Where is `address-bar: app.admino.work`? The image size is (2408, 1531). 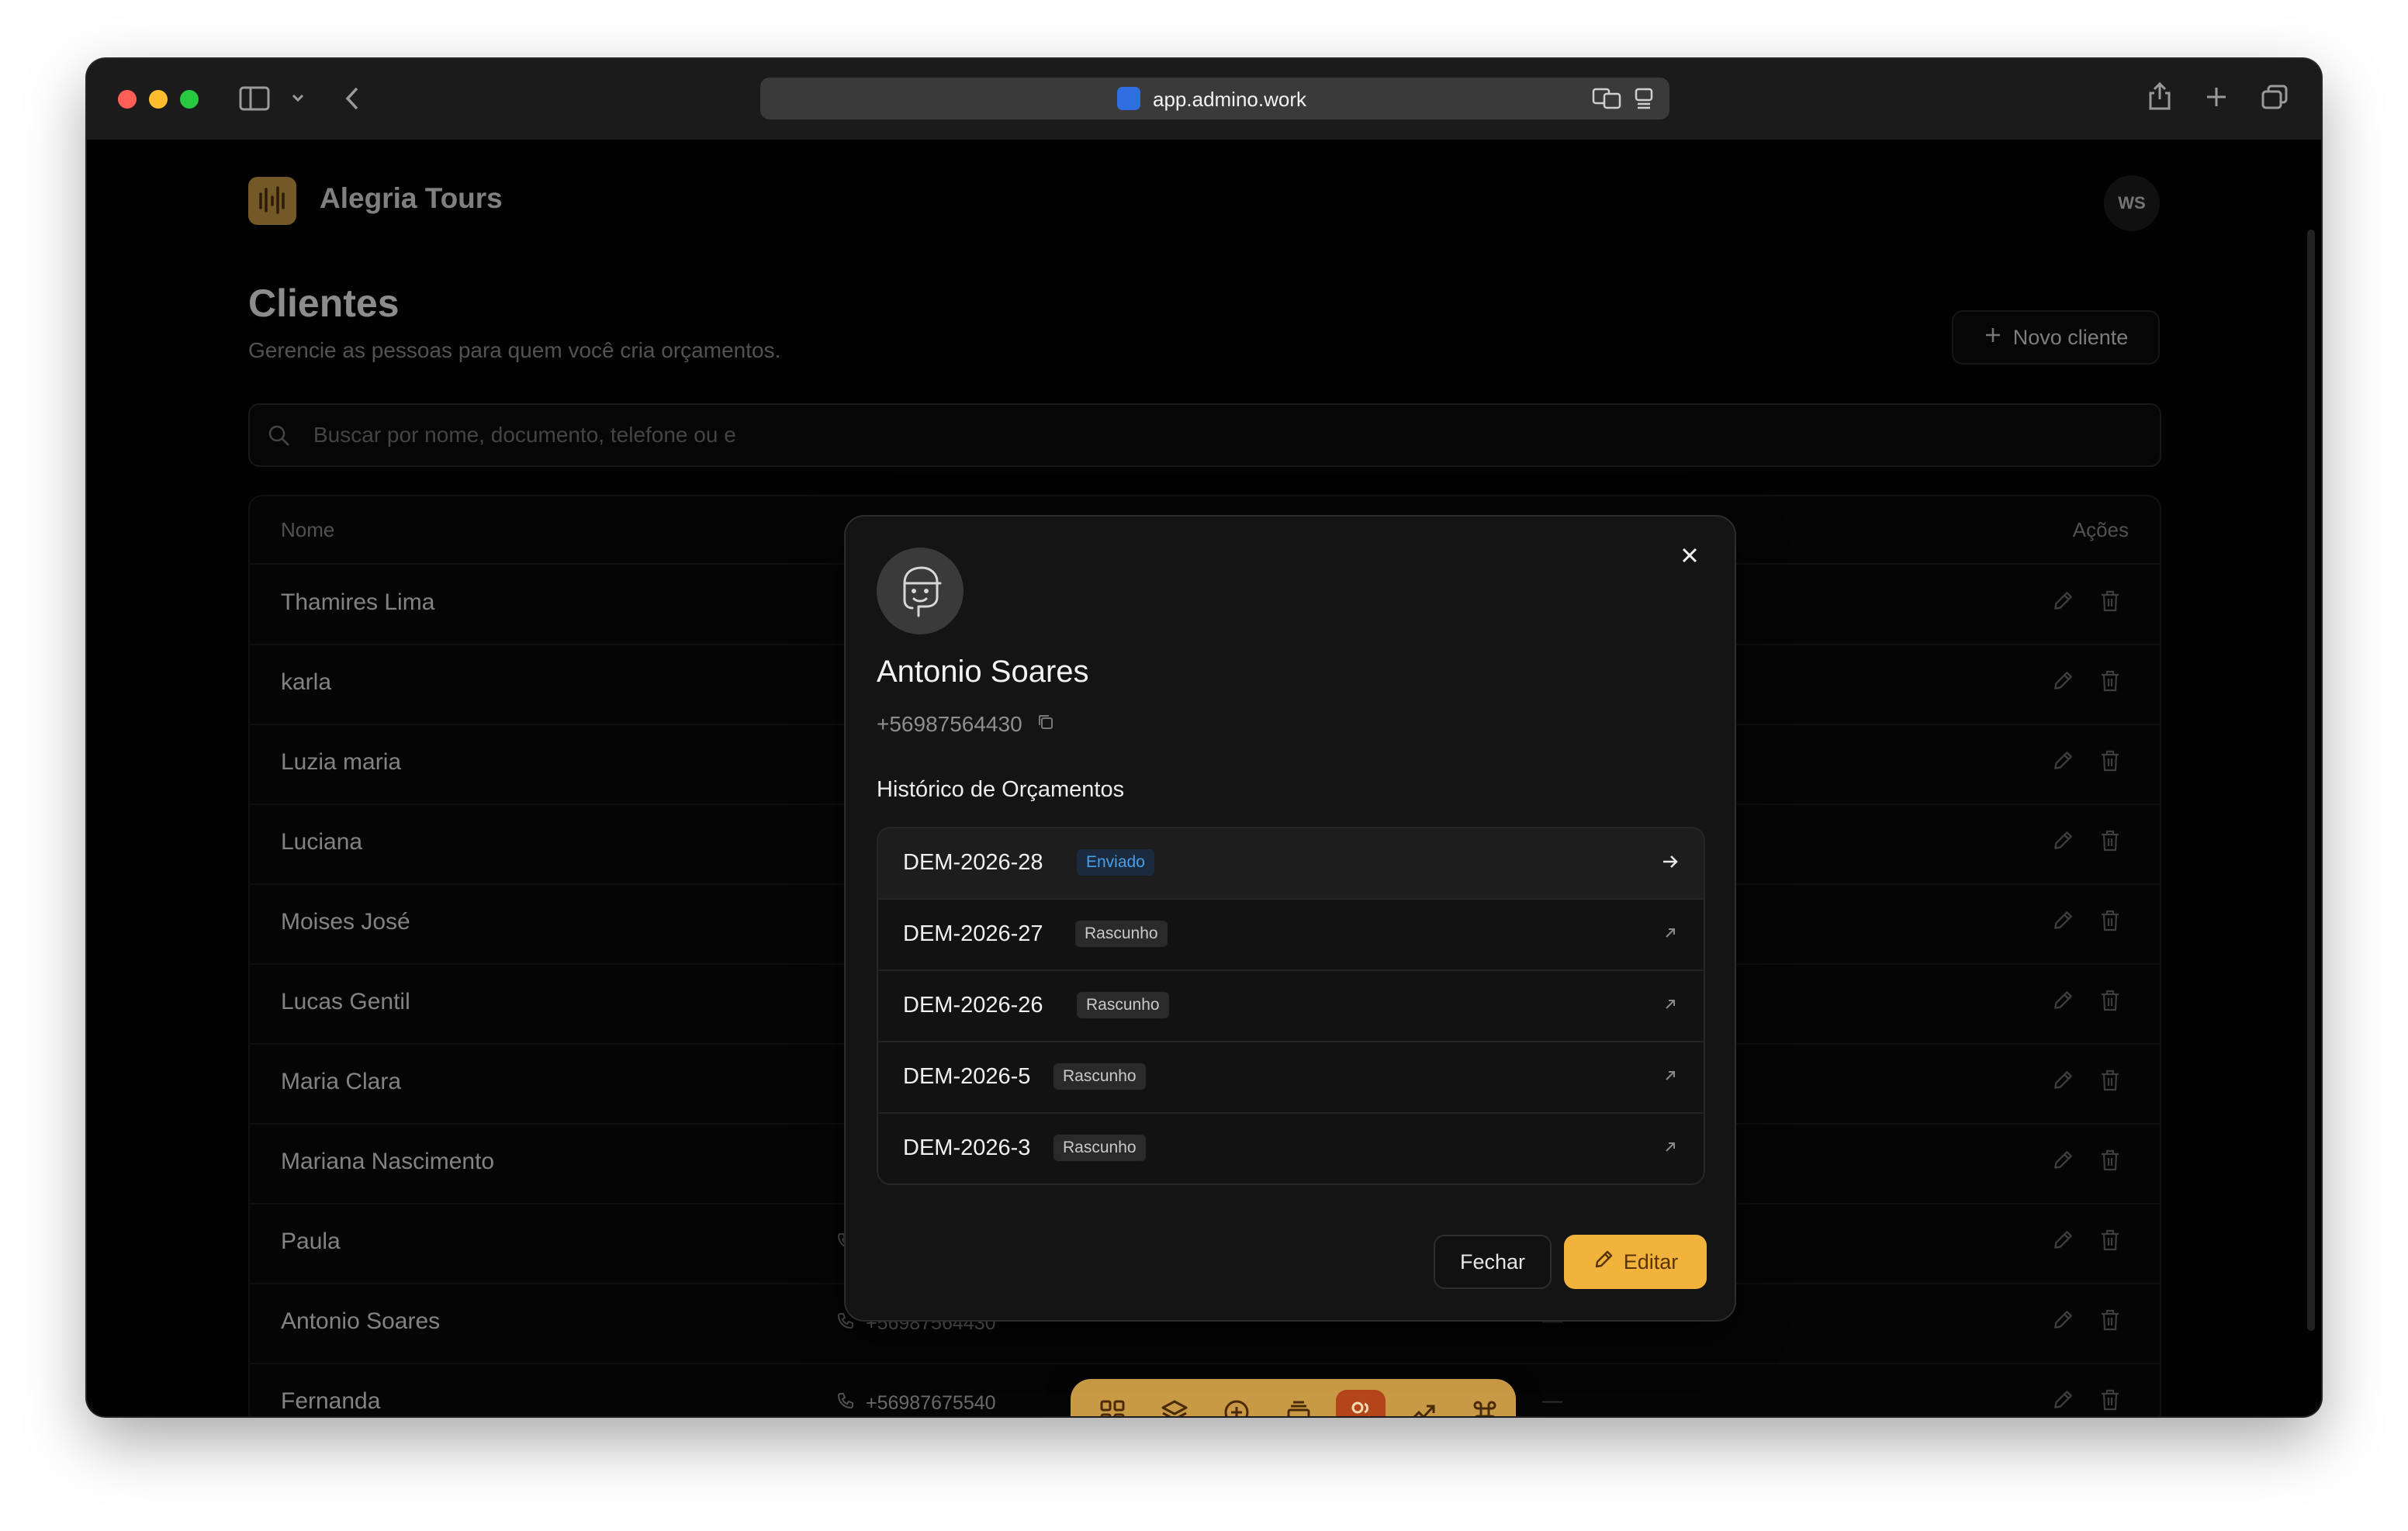
address-bar: app.admino.work is located at coordinates (1214, 98).